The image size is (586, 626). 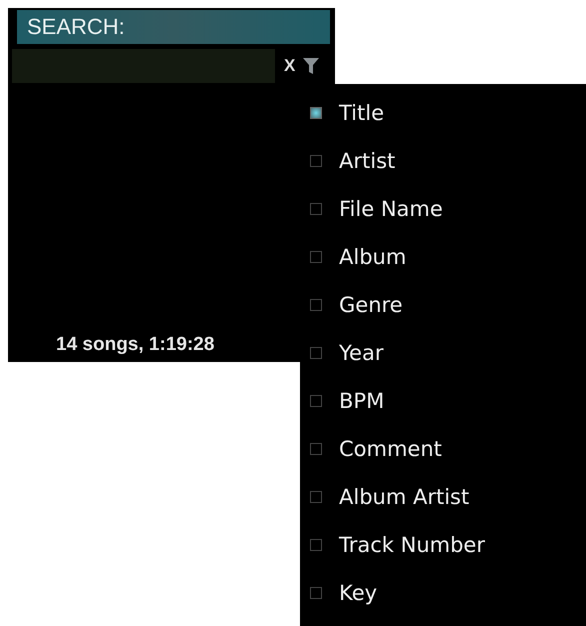 I want to click on menu-item: Year, so click(x=443, y=353).